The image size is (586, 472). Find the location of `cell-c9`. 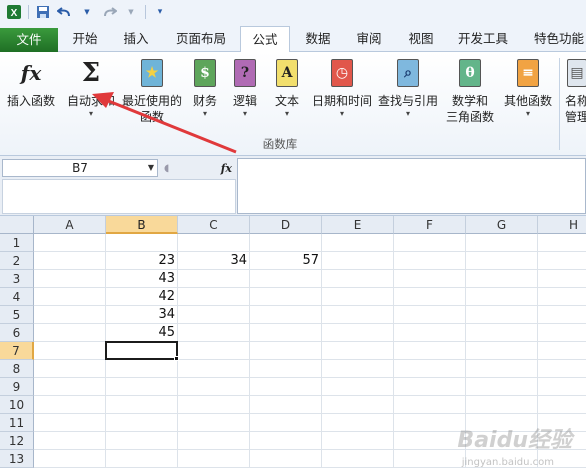

cell-c9 is located at coordinates (214, 387).